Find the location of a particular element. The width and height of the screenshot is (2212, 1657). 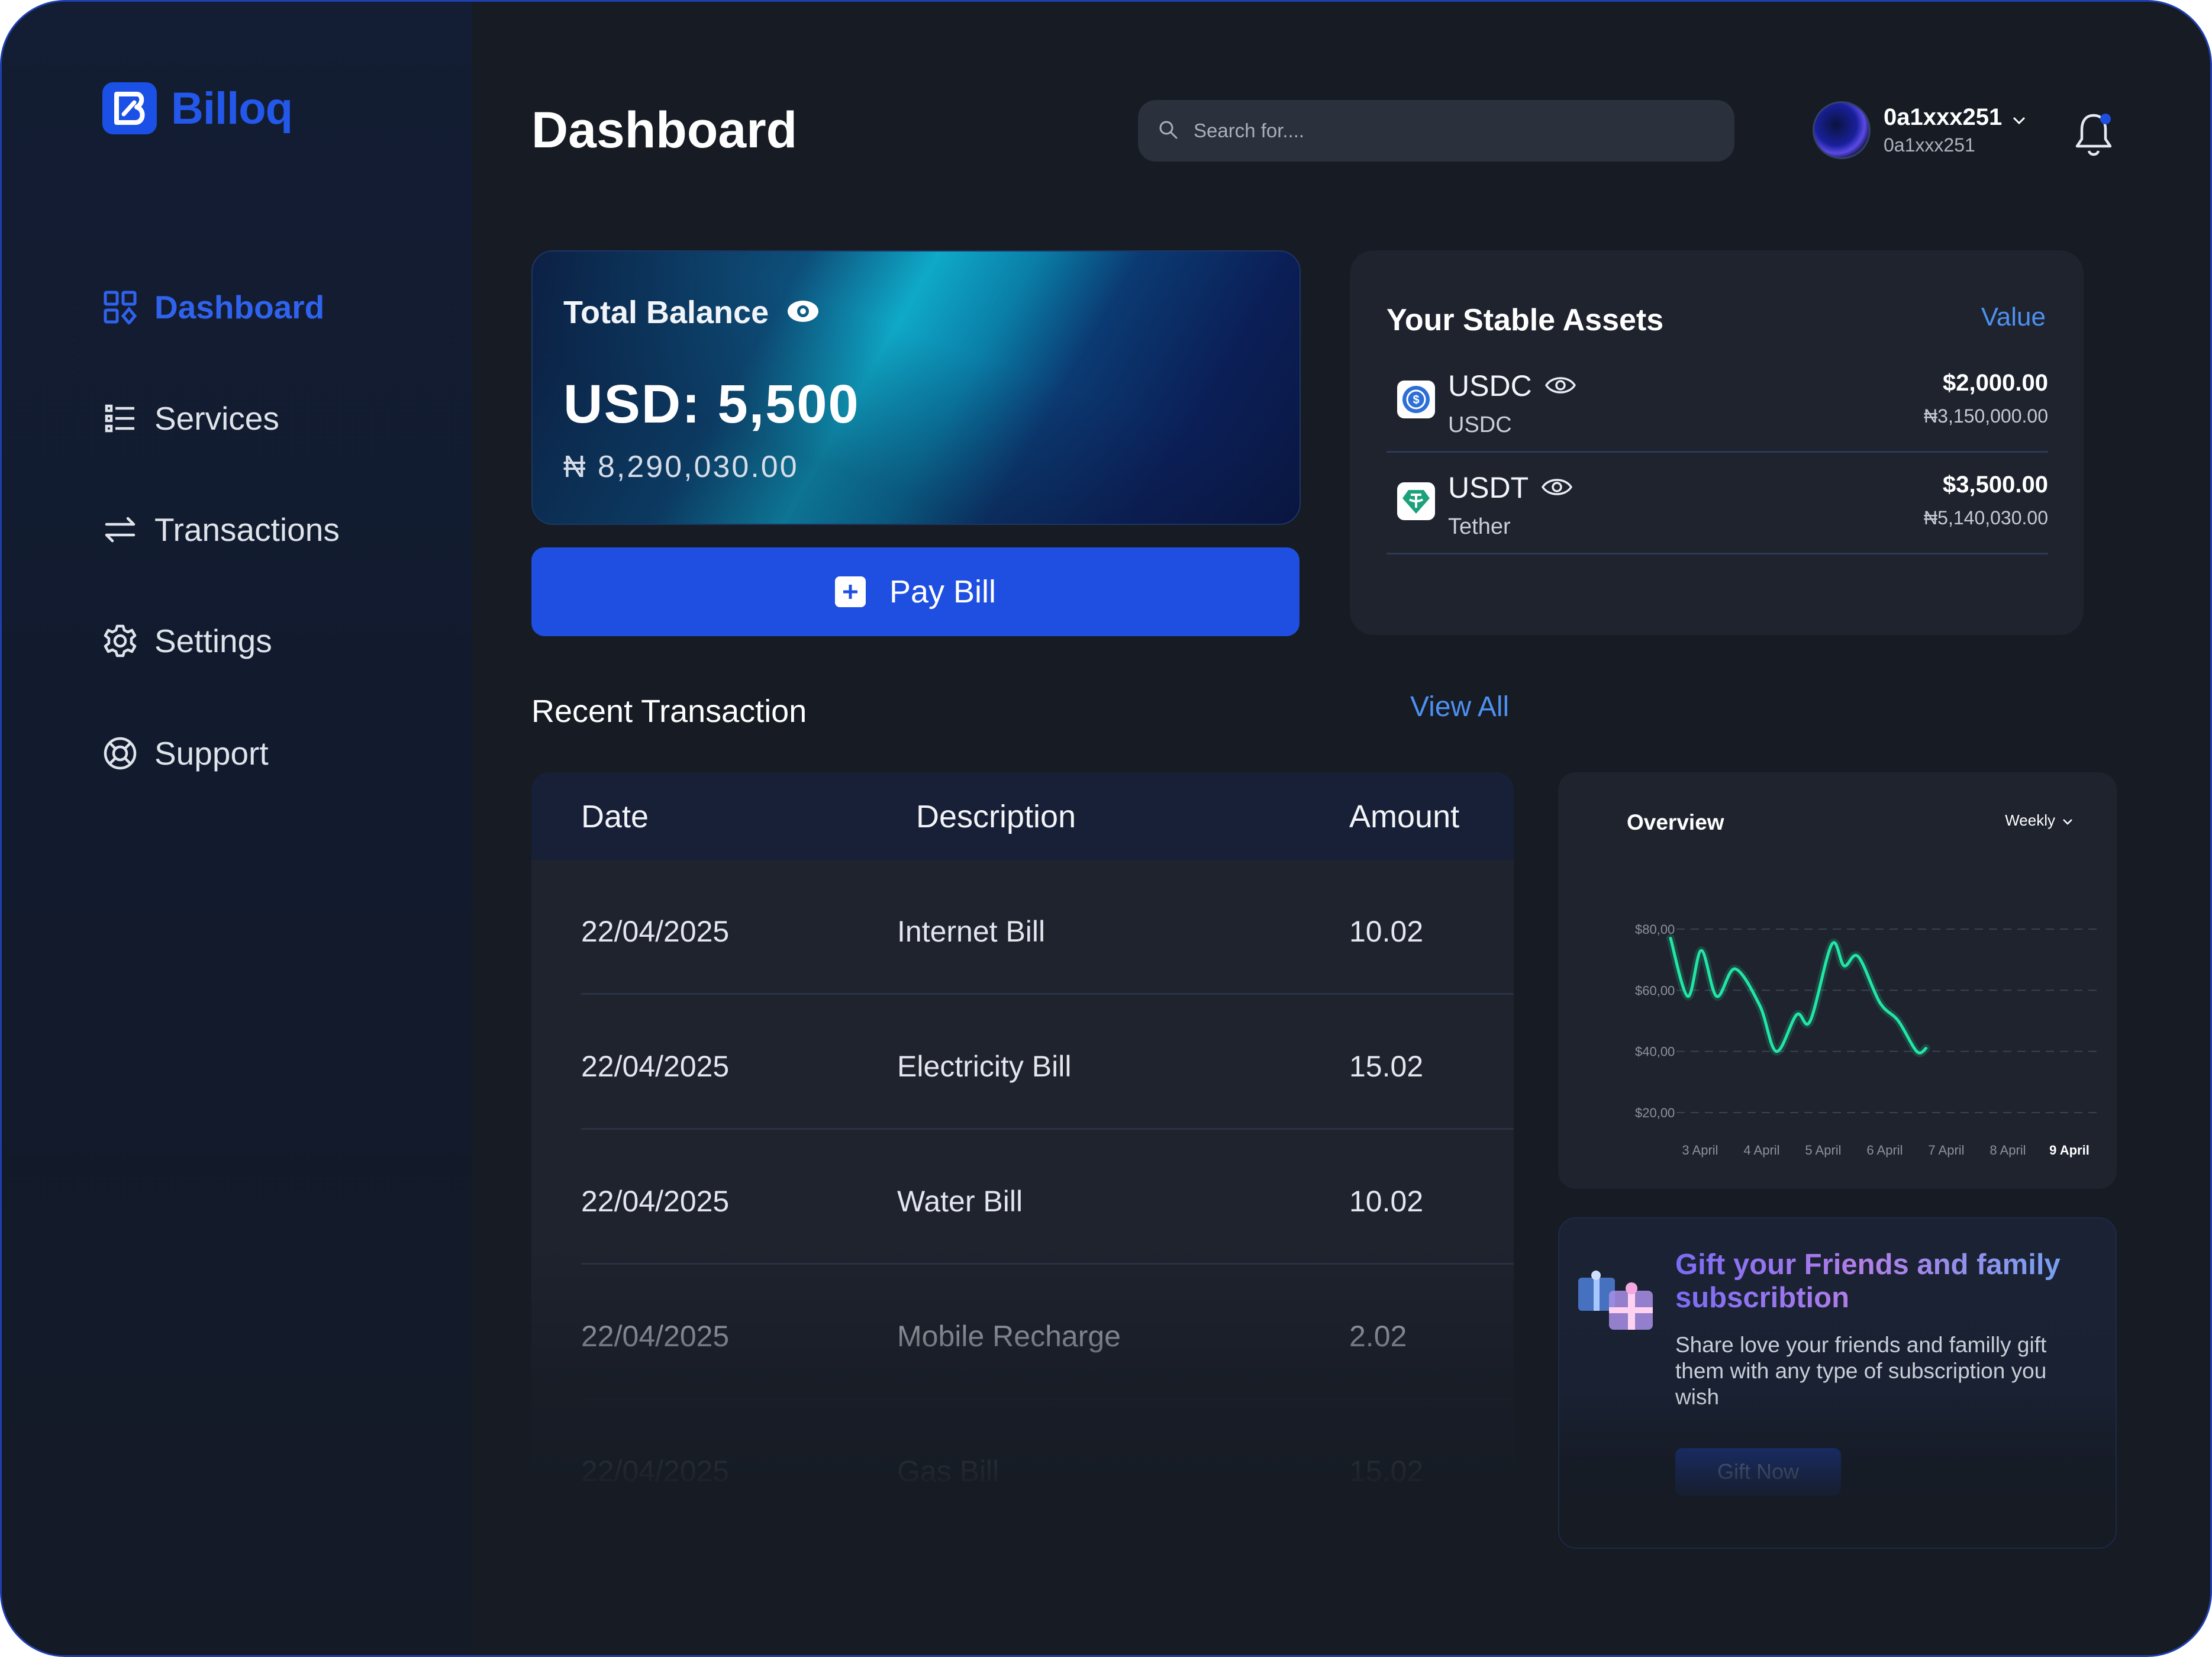

usdc-coin-icon: $ is located at coordinates (1416, 399).